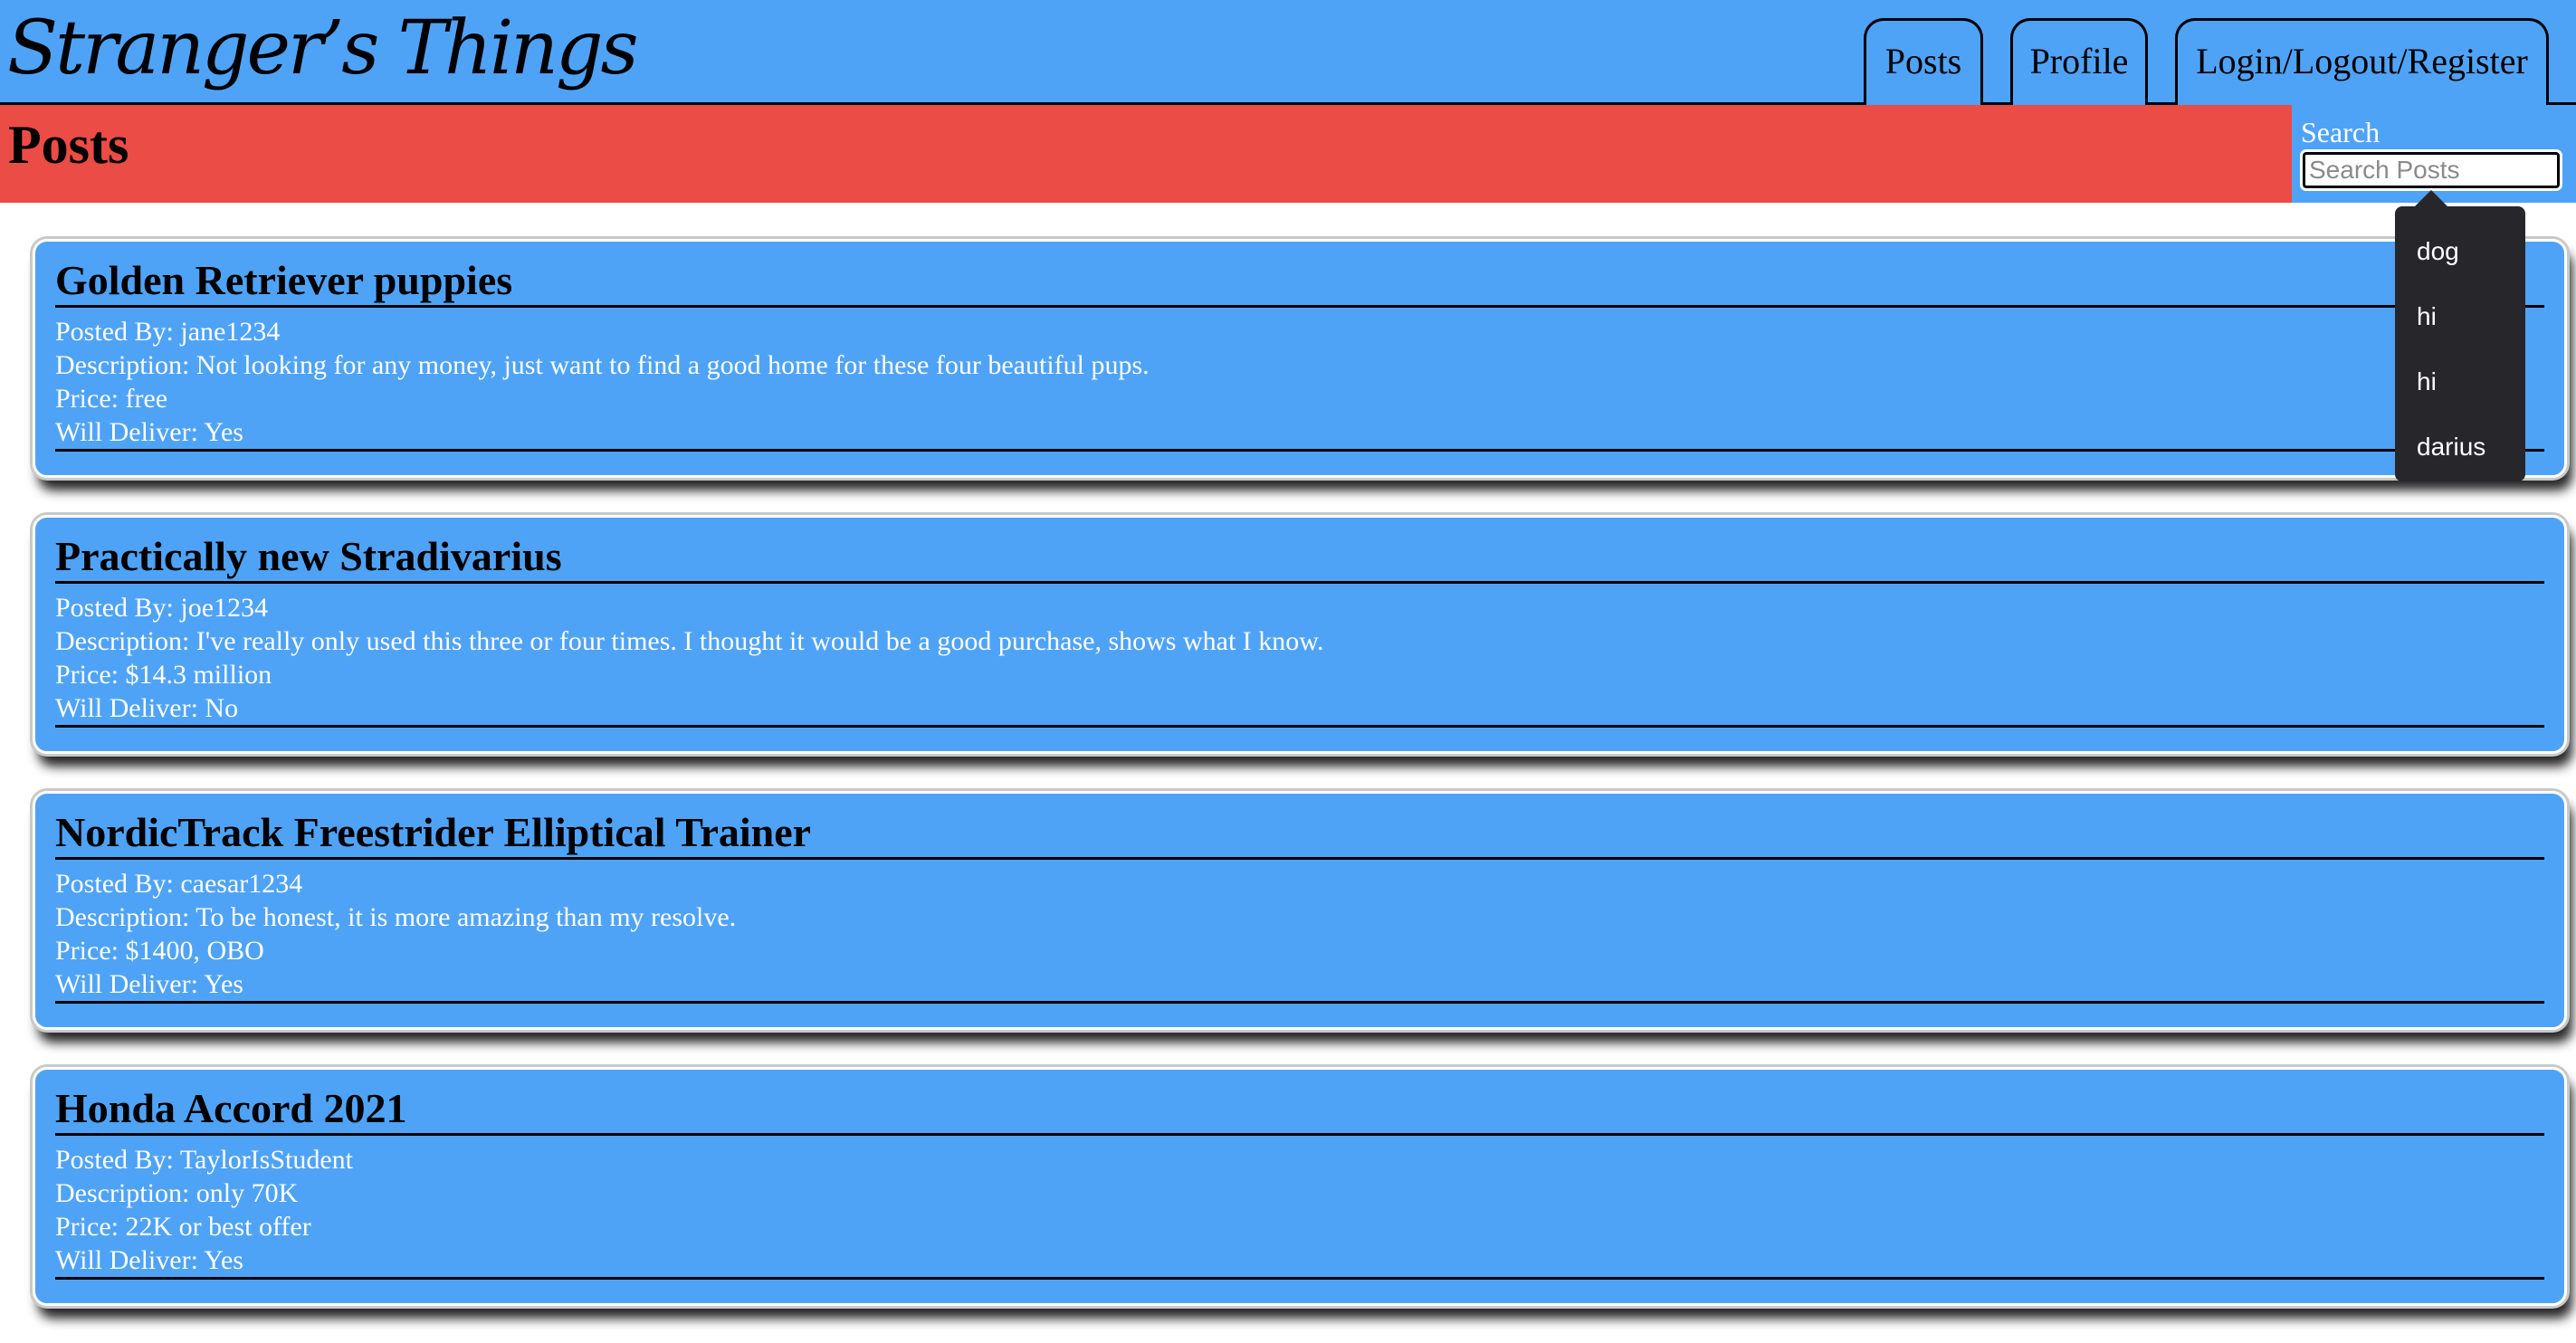  What do you see at coordinates (2341, 132) in the screenshot?
I see `search-label: Search` at bounding box center [2341, 132].